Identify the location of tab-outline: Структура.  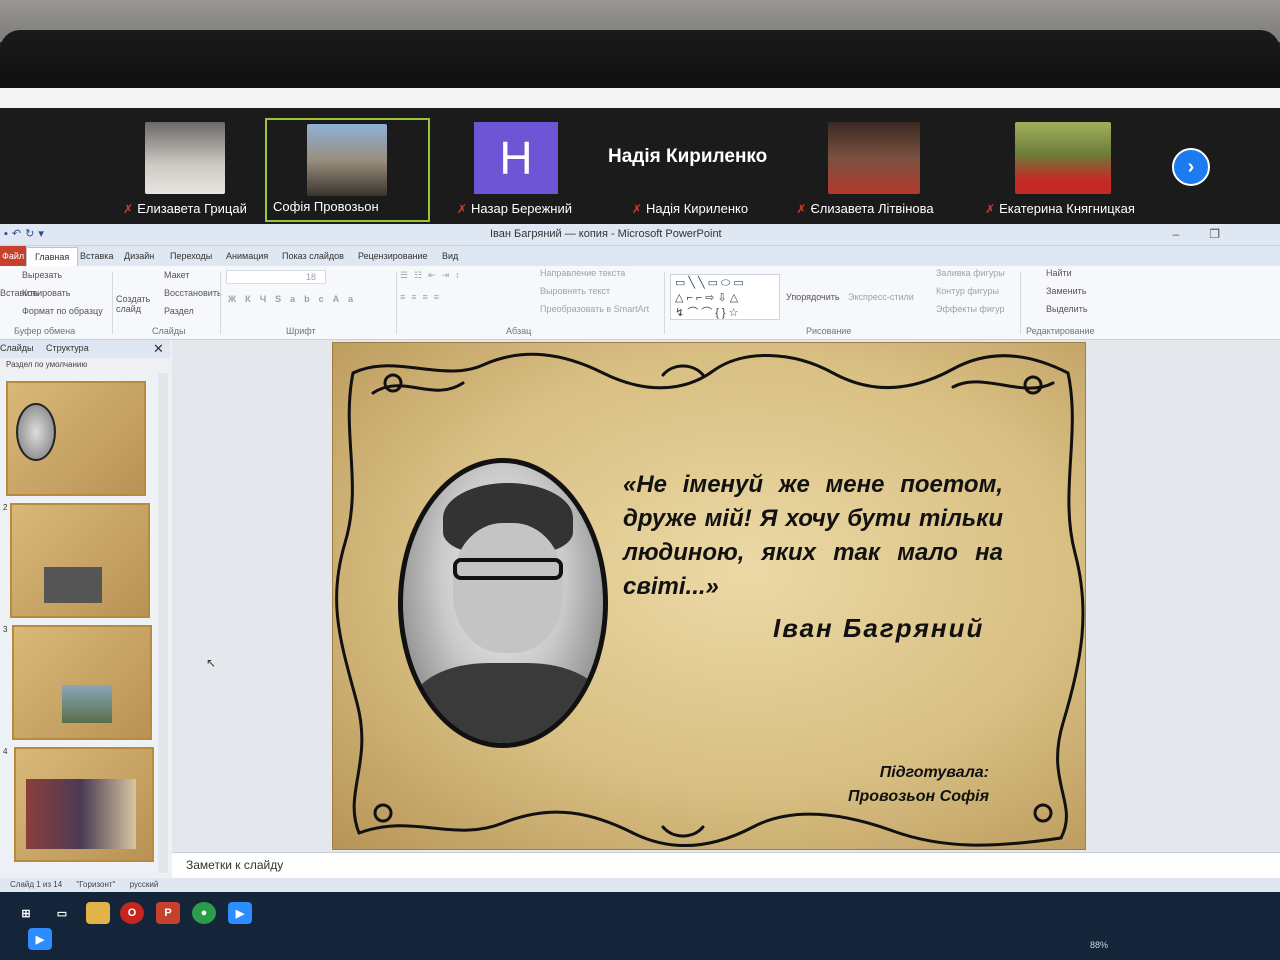
(67, 348).